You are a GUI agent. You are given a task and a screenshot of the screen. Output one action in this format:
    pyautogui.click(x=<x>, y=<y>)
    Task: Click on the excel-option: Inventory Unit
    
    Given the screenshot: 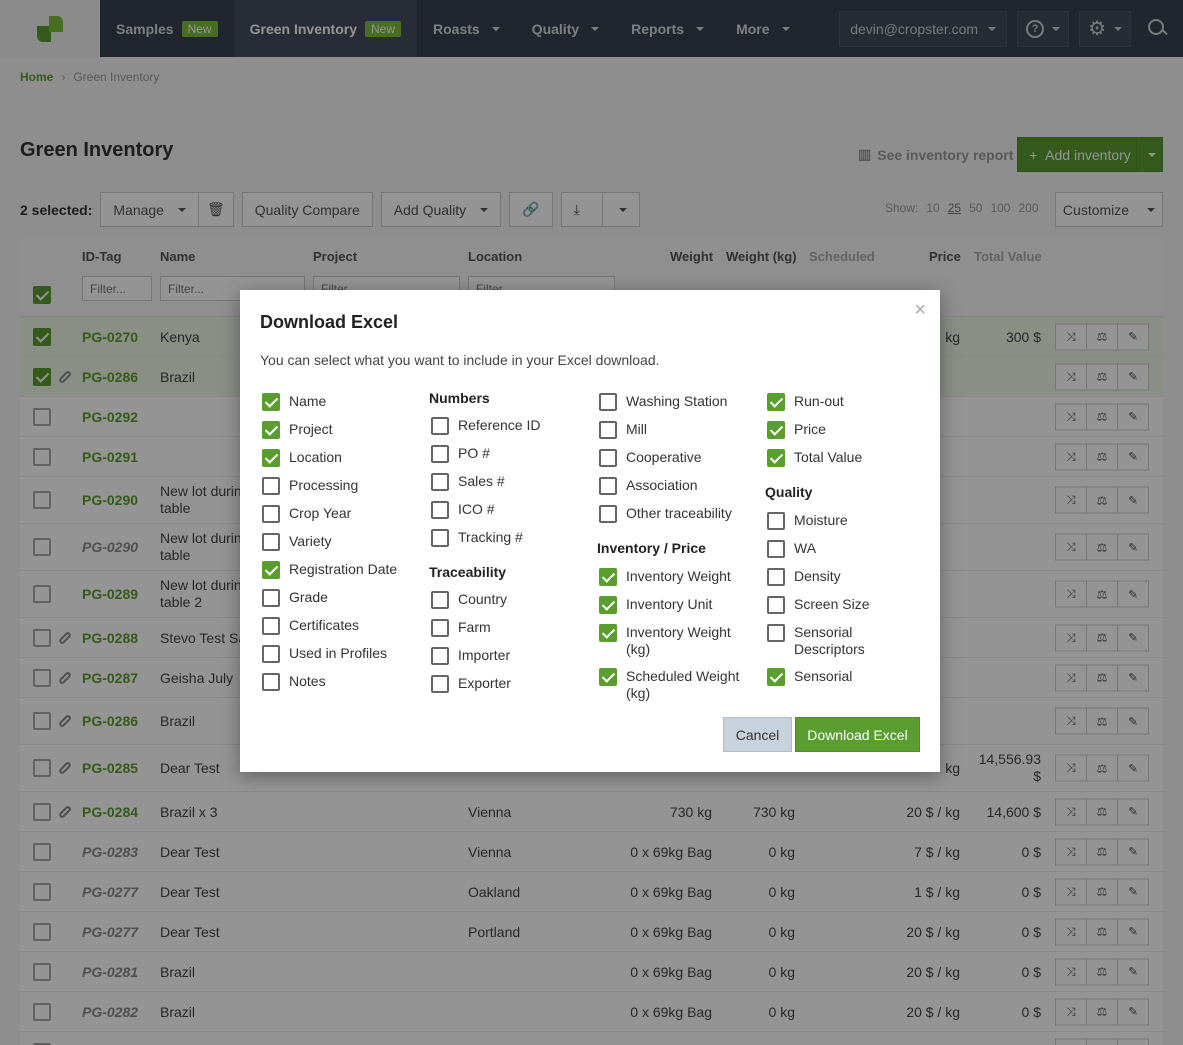 What is the action you would take?
    pyautogui.click(x=655, y=605)
    